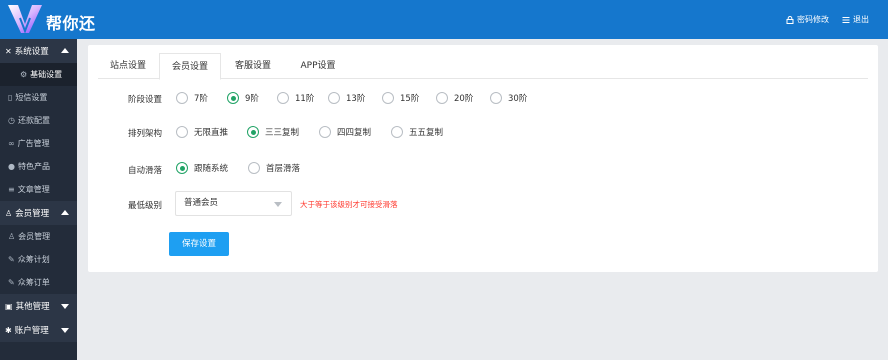 The width and height of the screenshot is (888, 360). What do you see at coordinates (243, 98) in the screenshot?
I see `stage-option-9: 9阶` at bounding box center [243, 98].